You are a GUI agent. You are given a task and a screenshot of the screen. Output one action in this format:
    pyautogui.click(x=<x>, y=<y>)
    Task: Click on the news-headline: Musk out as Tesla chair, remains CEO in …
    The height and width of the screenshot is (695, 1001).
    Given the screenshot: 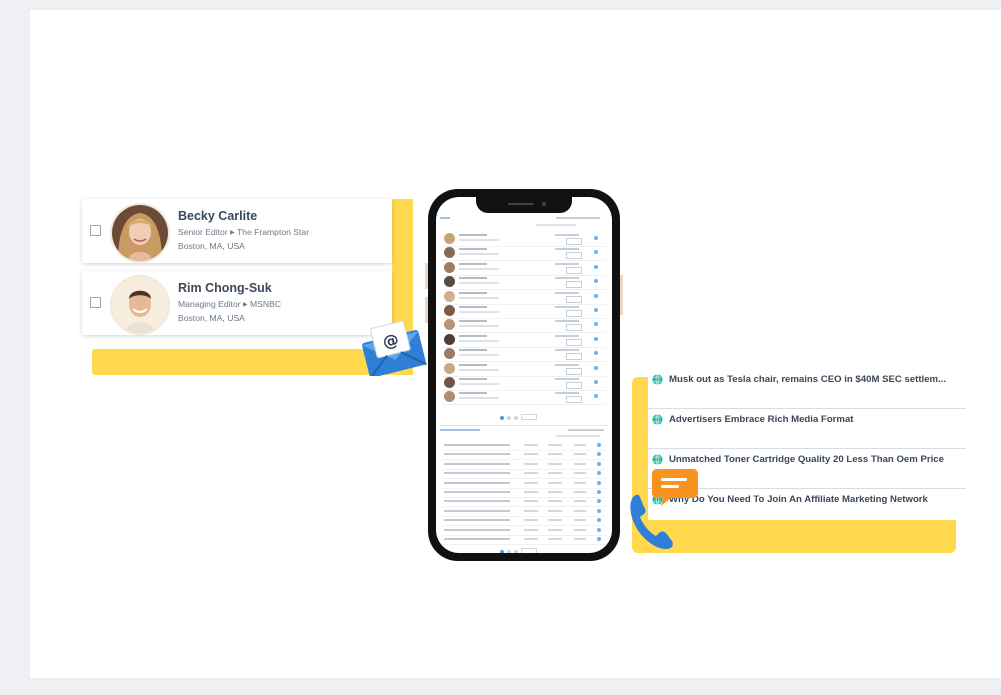 What is the action you would take?
    pyautogui.click(x=807, y=379)
    